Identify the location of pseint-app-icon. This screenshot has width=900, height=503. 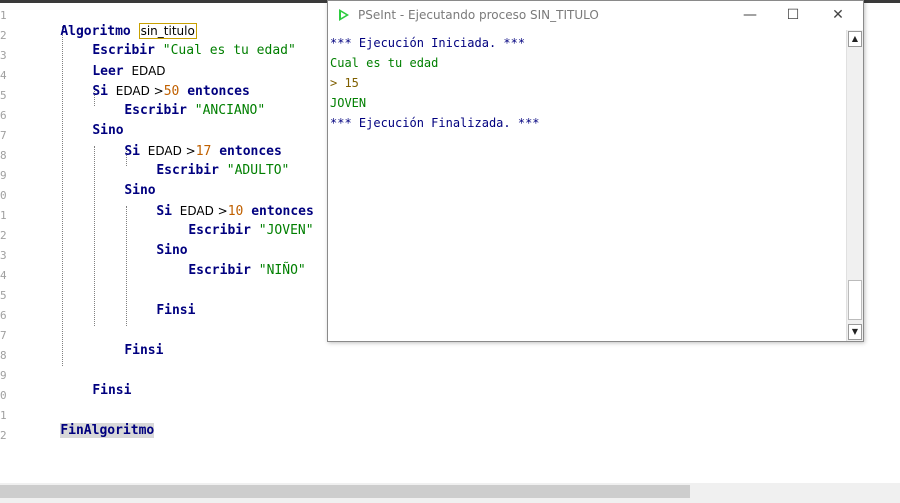
(344, 15).